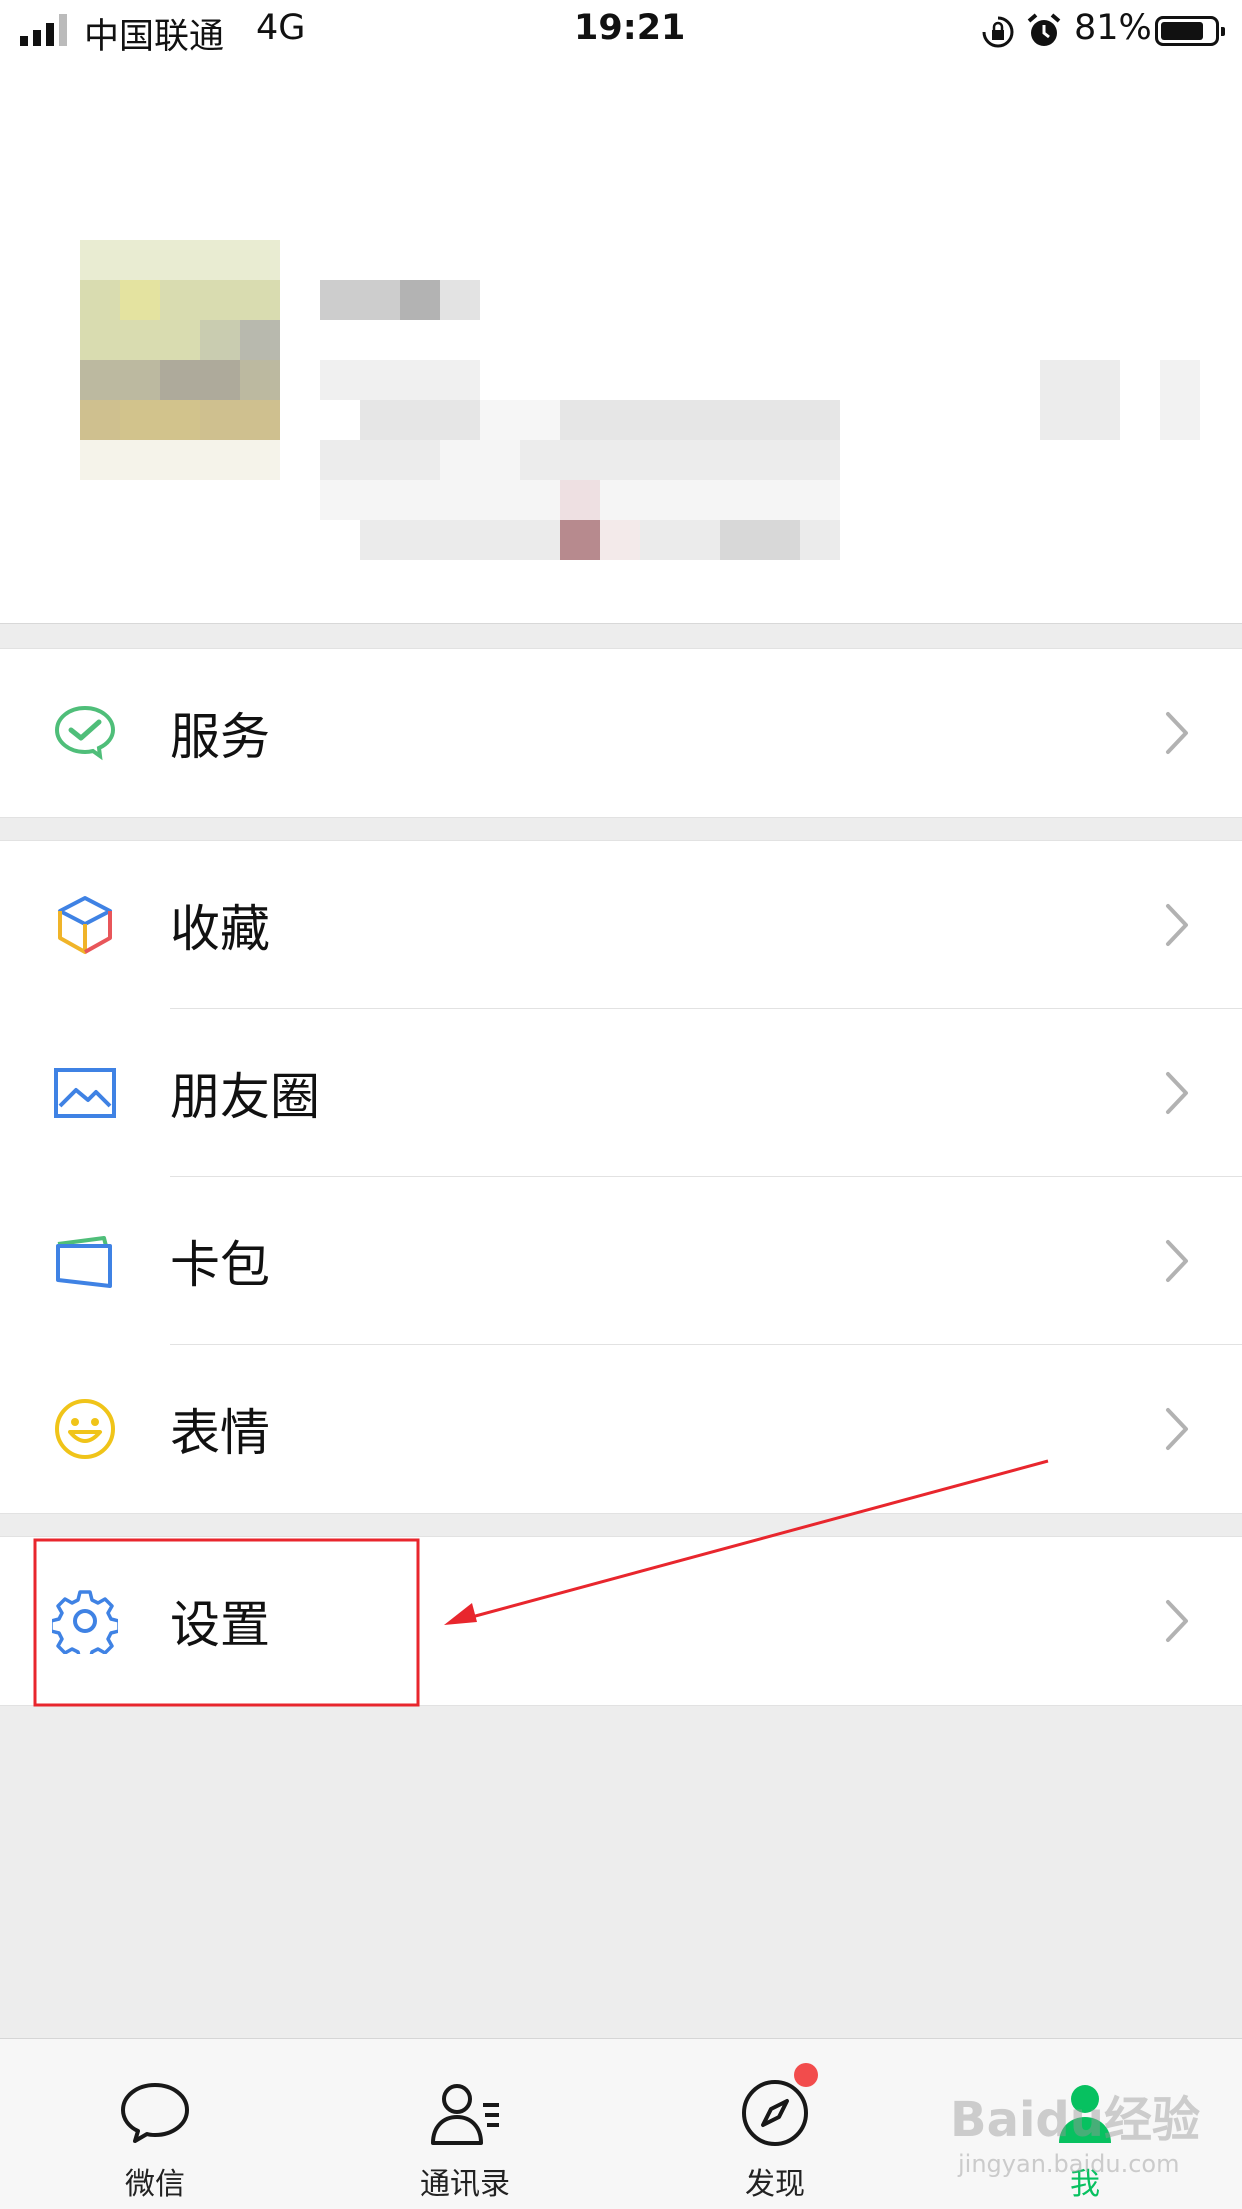 Image resolution: width=1242 pixels, height=2209 pixels. Describe the element at coordinates (85, 1093) in the screenshot. I see `moments-image-icon` at that location.